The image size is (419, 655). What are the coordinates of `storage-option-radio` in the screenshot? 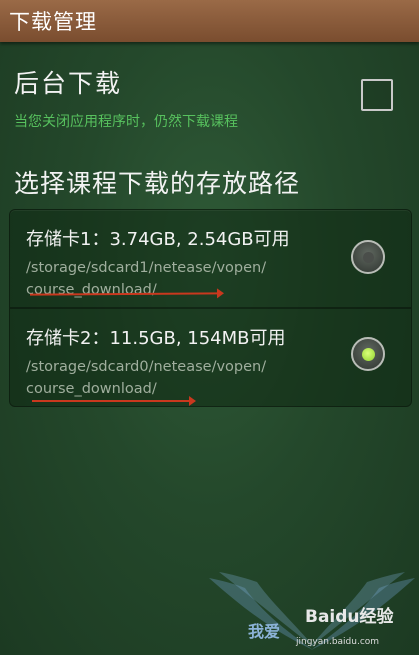 It's located at (368, 257).